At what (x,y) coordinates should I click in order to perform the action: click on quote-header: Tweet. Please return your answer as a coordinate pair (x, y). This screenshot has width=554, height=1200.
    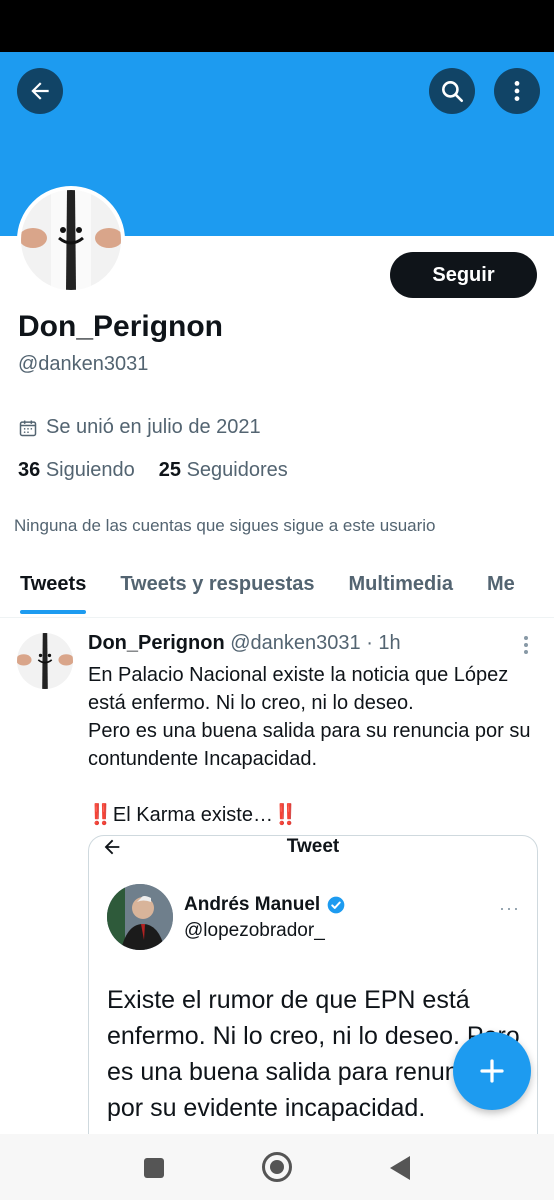
    Looking at the image, I should click on (313, 851).